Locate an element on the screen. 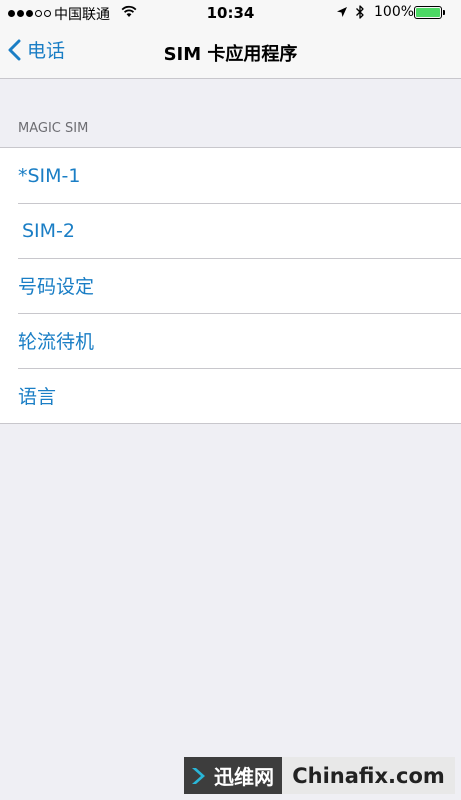 The image size is (461, 800). page-title: SIM 卡应用程序 is located at coordinates (230, 54).